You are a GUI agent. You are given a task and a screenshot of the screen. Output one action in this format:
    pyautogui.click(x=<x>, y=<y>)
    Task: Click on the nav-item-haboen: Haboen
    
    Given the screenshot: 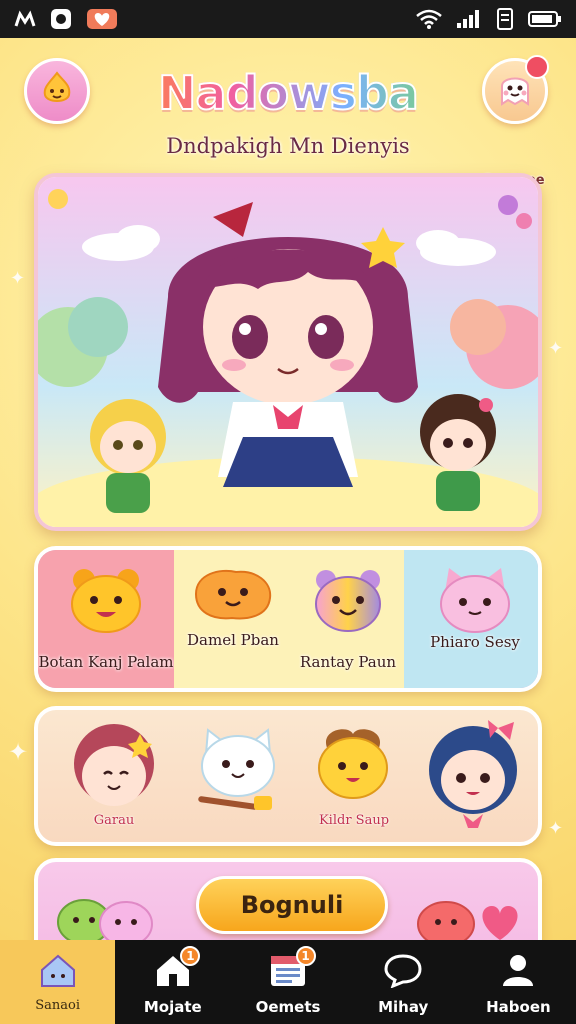 What is the action you would take?
    pyautogui.click(x=518, y=982)
    